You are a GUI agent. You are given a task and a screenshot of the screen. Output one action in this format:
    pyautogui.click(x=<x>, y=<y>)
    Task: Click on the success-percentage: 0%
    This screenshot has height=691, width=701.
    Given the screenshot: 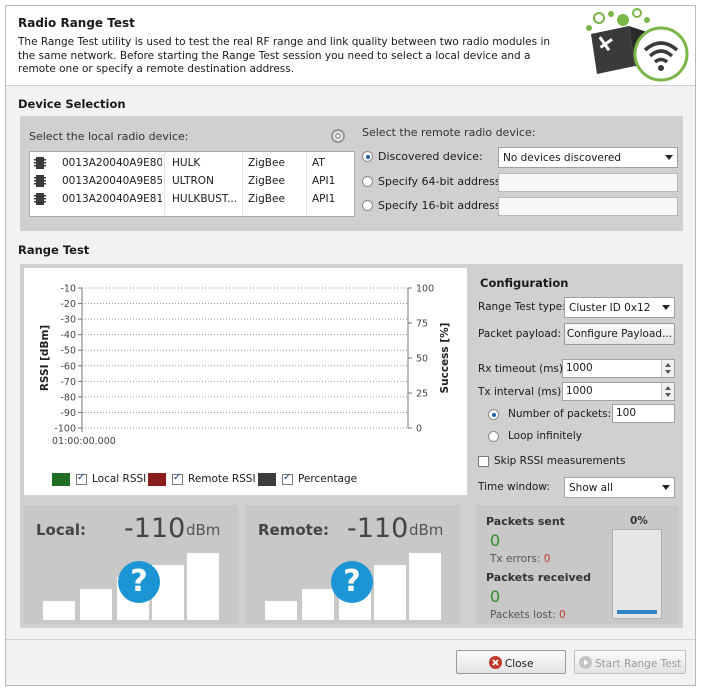 What is the action you would take?
    pyautogui.click(x=639, y=521)
    